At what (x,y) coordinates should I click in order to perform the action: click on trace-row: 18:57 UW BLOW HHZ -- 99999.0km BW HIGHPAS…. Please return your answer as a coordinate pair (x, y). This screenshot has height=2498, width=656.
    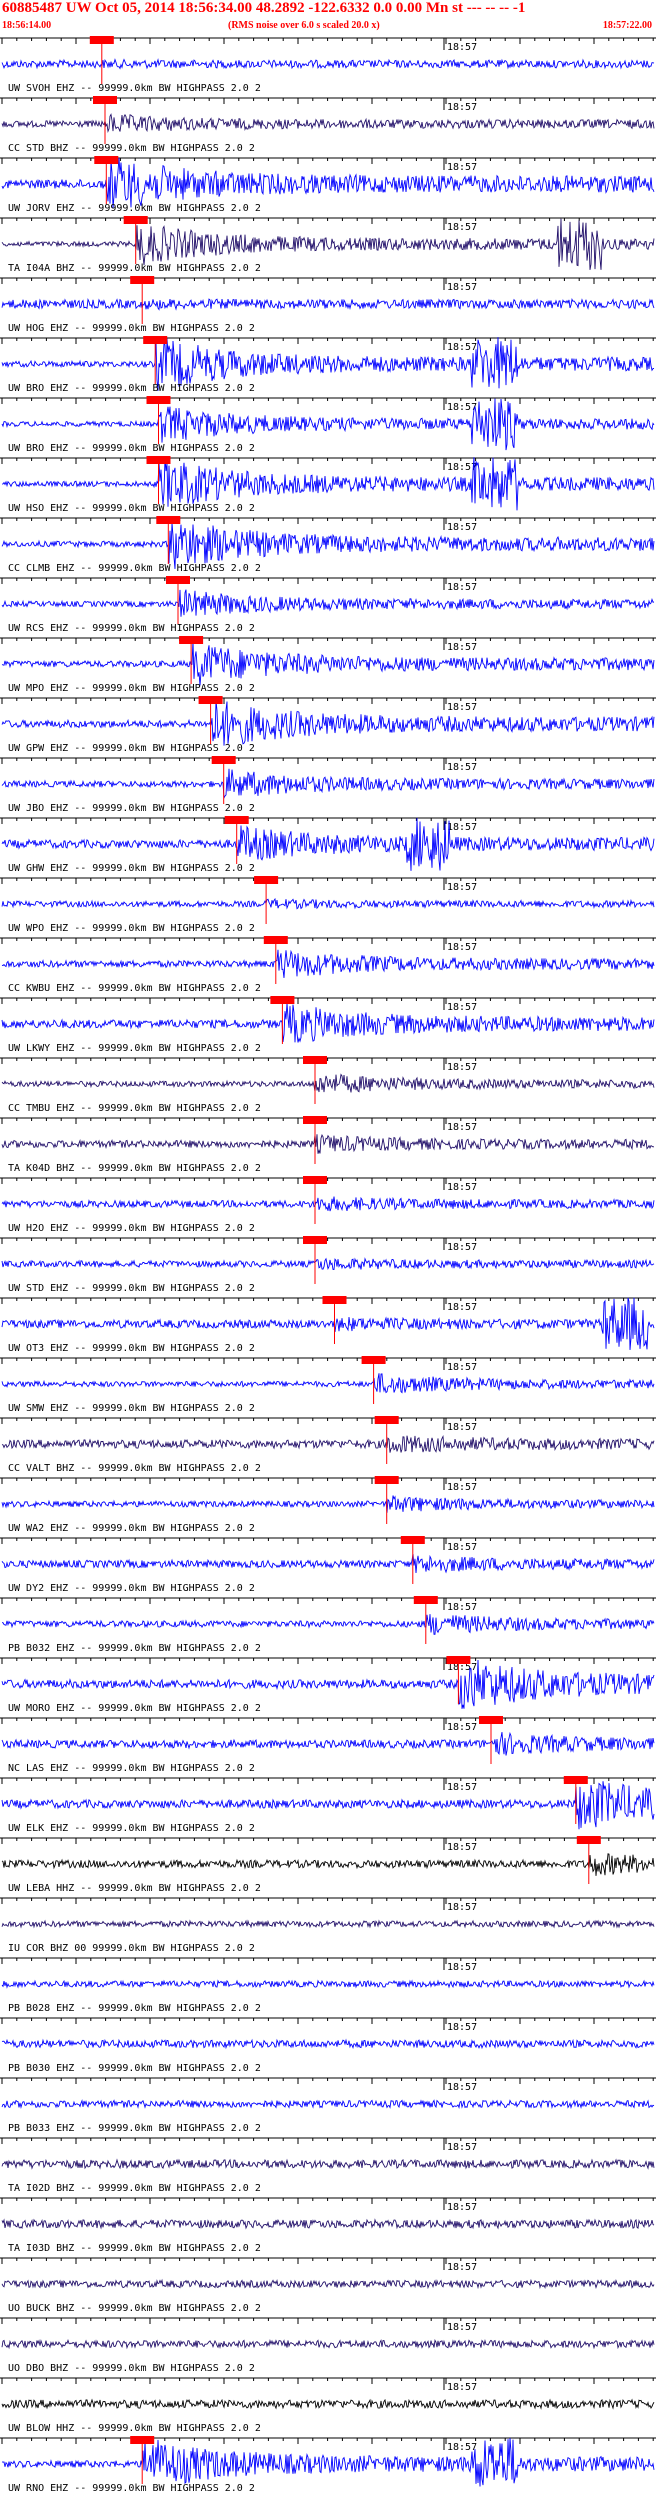
    Looking at the image, I should click on (328, 2405).